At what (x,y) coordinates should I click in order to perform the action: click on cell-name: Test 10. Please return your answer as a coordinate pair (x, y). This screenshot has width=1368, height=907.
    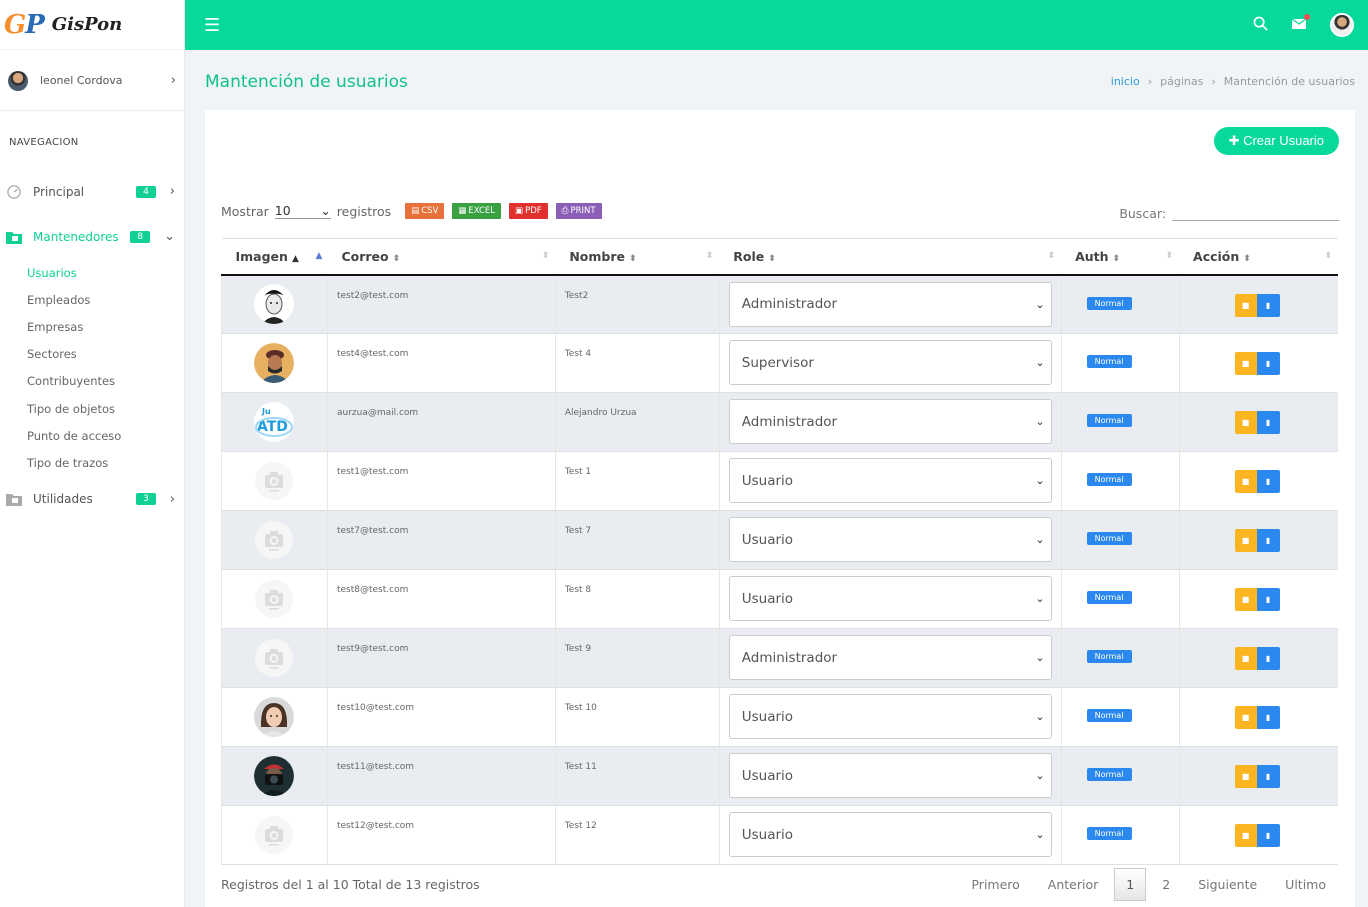
    Looking at the image, I should click on (637, 717).